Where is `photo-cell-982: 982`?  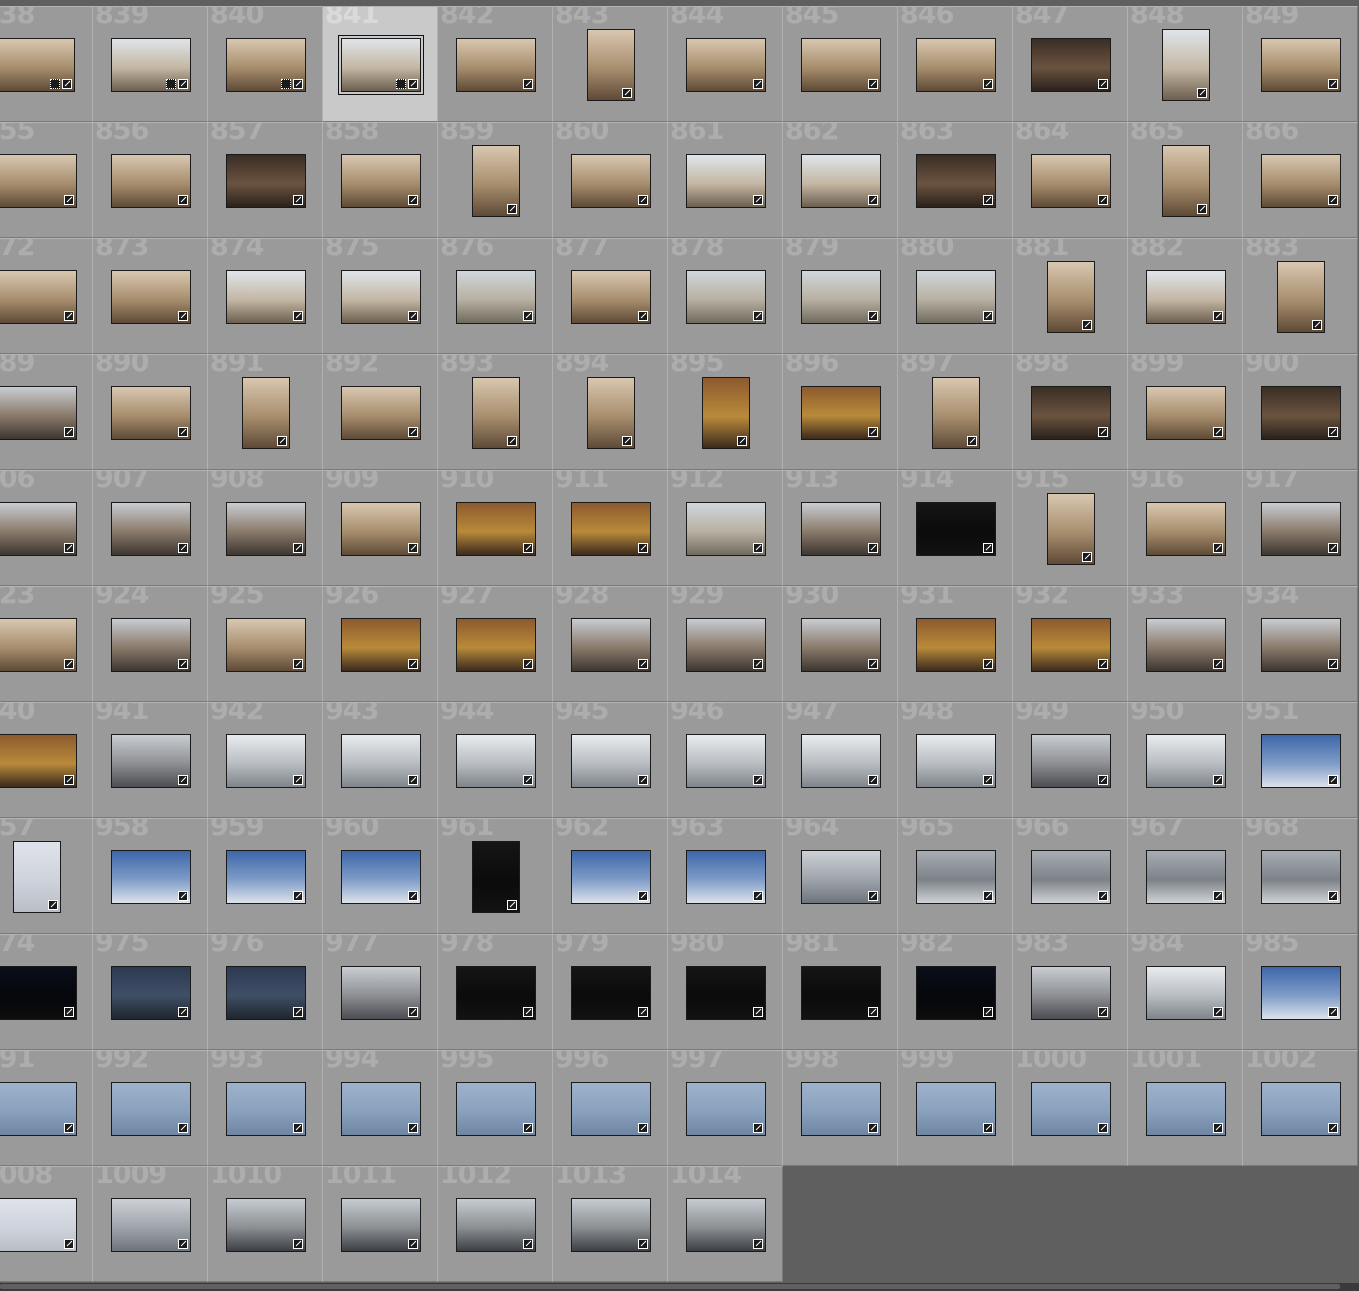
photo-cell-982: 982 is located at coordinates (955, 992).